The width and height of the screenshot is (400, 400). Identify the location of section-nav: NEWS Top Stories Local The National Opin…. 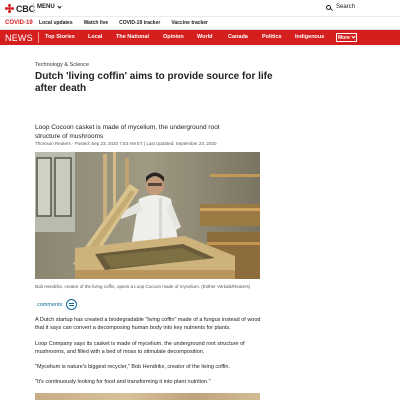
(200, 37).